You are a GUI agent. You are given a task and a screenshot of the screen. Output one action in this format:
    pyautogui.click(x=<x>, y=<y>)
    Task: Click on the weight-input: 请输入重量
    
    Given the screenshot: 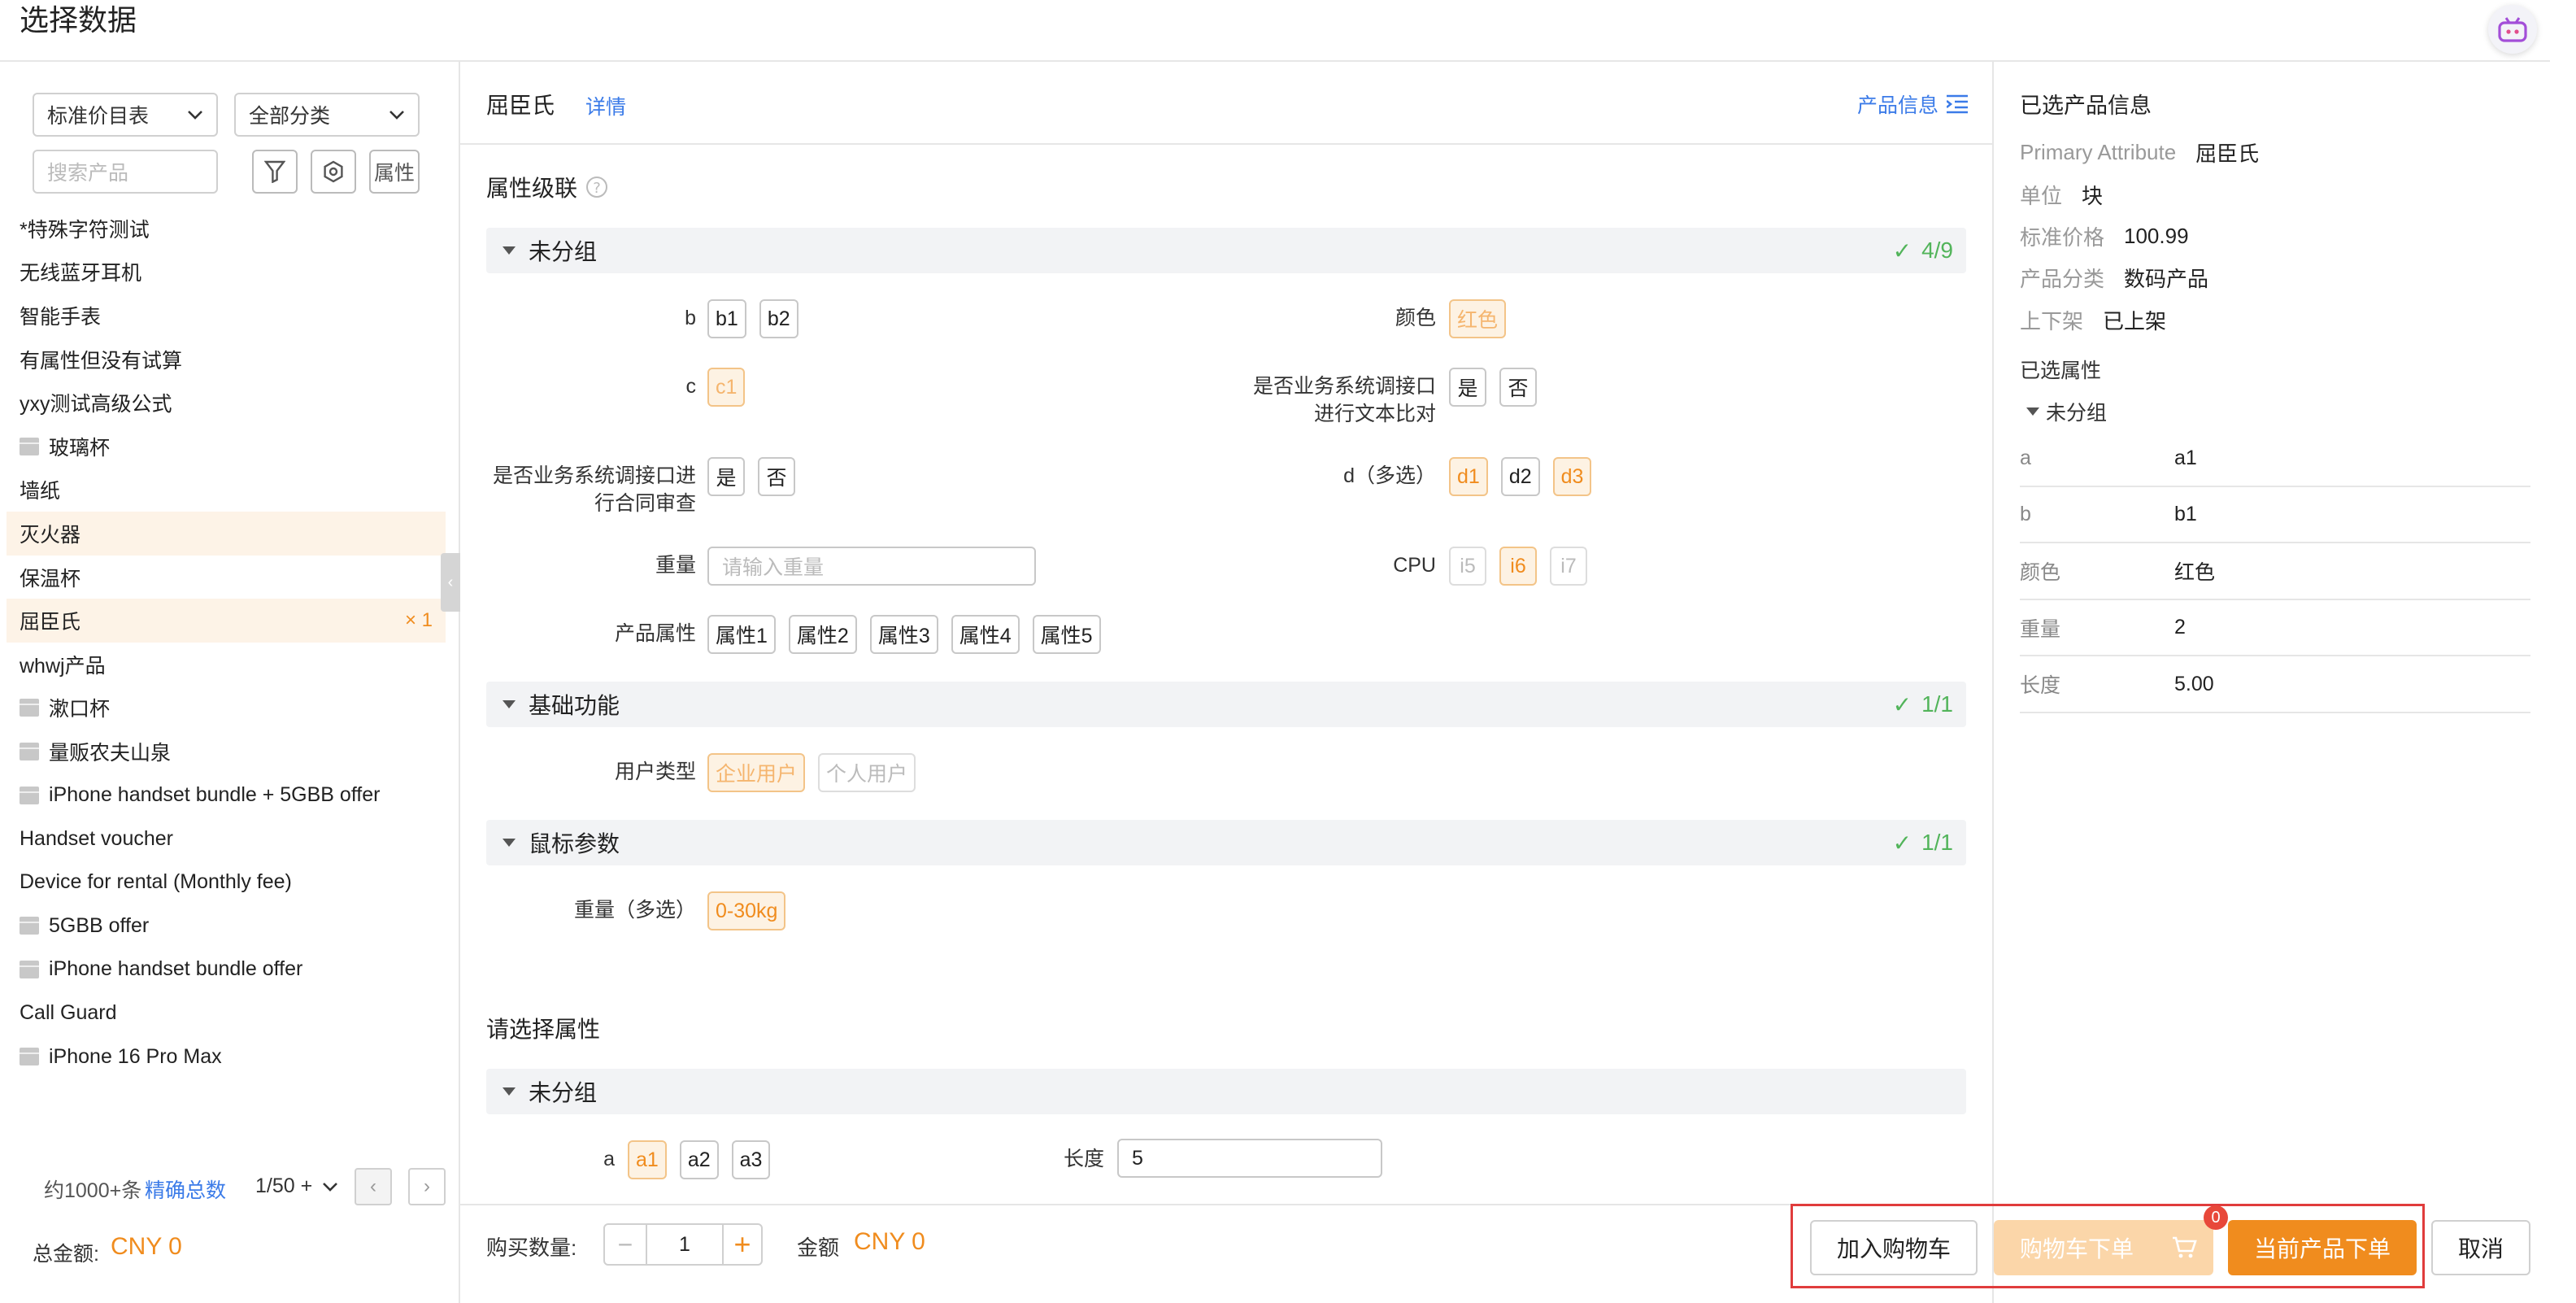 What is the action you would take?
    pyautogui.click(x=872, y=566)
    